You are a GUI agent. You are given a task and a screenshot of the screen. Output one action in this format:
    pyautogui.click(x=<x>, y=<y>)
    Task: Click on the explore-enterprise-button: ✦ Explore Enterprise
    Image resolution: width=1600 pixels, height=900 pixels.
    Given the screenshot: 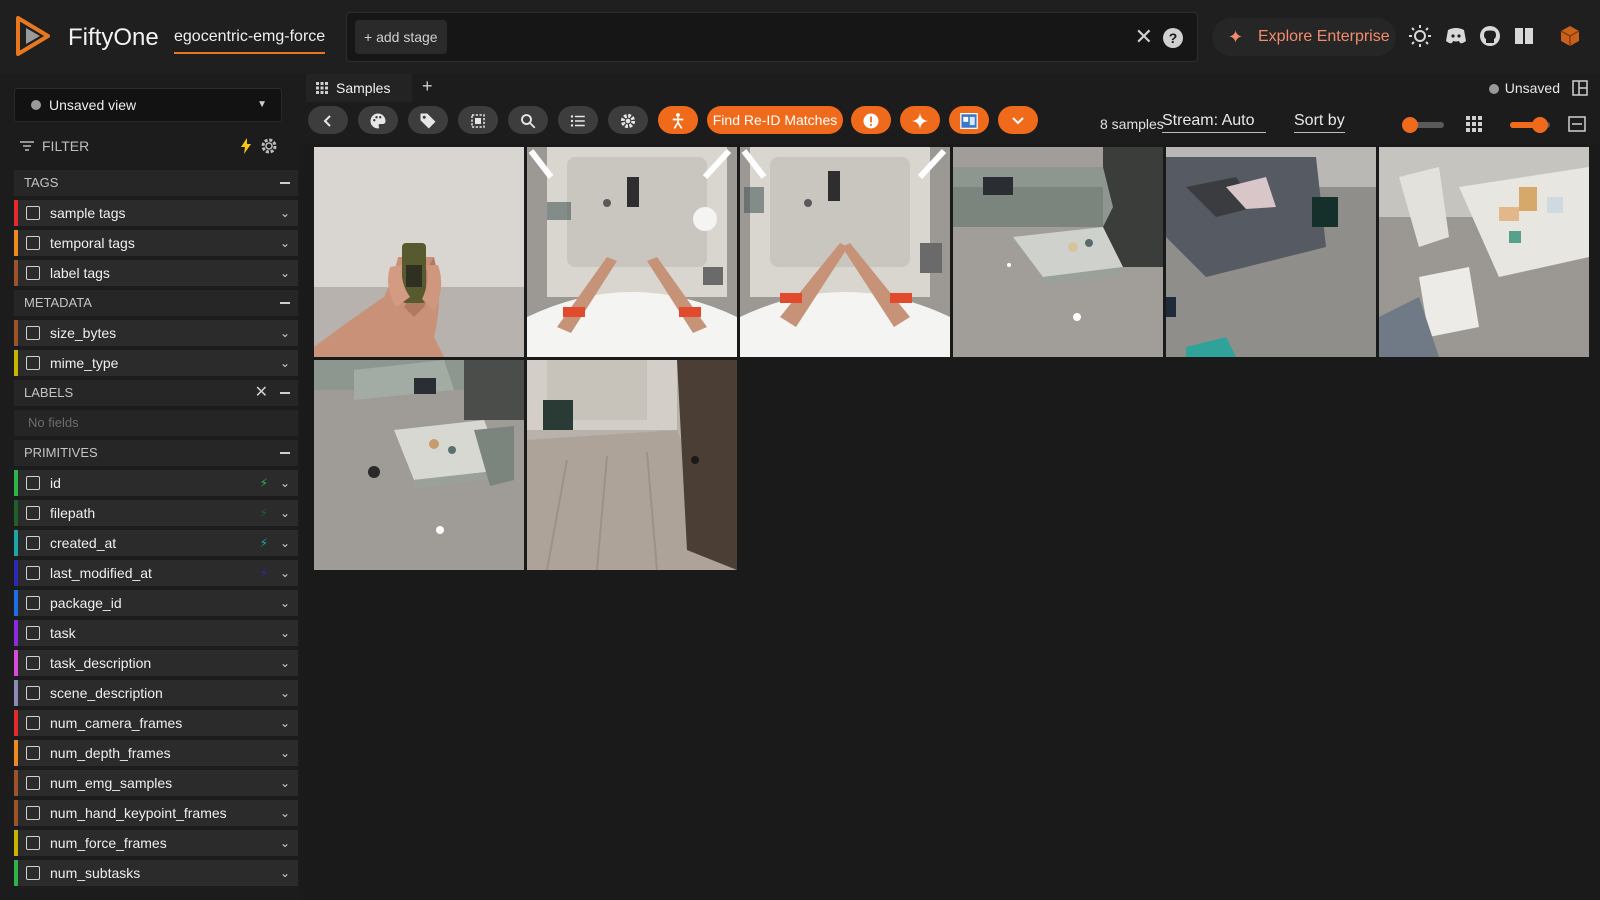 What is the action you would take?
    pyautogui.click(x=1304, y=37)
    